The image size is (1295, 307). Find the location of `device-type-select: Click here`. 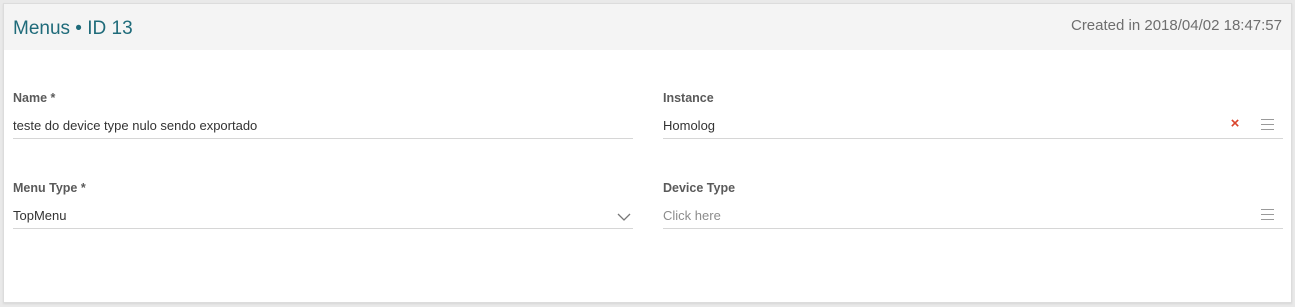

device-type-select: Click here is located at coordinates (973, 216).